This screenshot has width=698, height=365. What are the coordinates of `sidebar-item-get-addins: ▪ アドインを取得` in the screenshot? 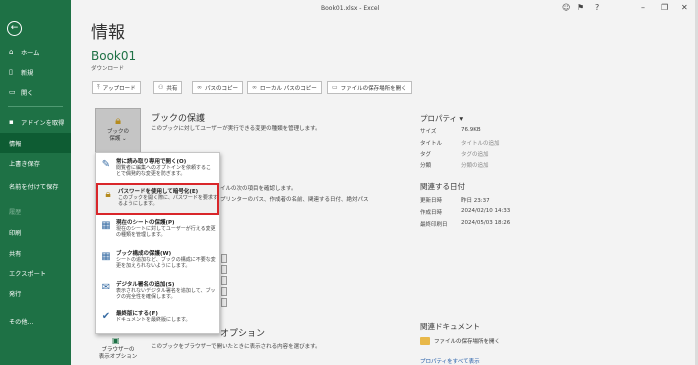 It's located at (35, 122).